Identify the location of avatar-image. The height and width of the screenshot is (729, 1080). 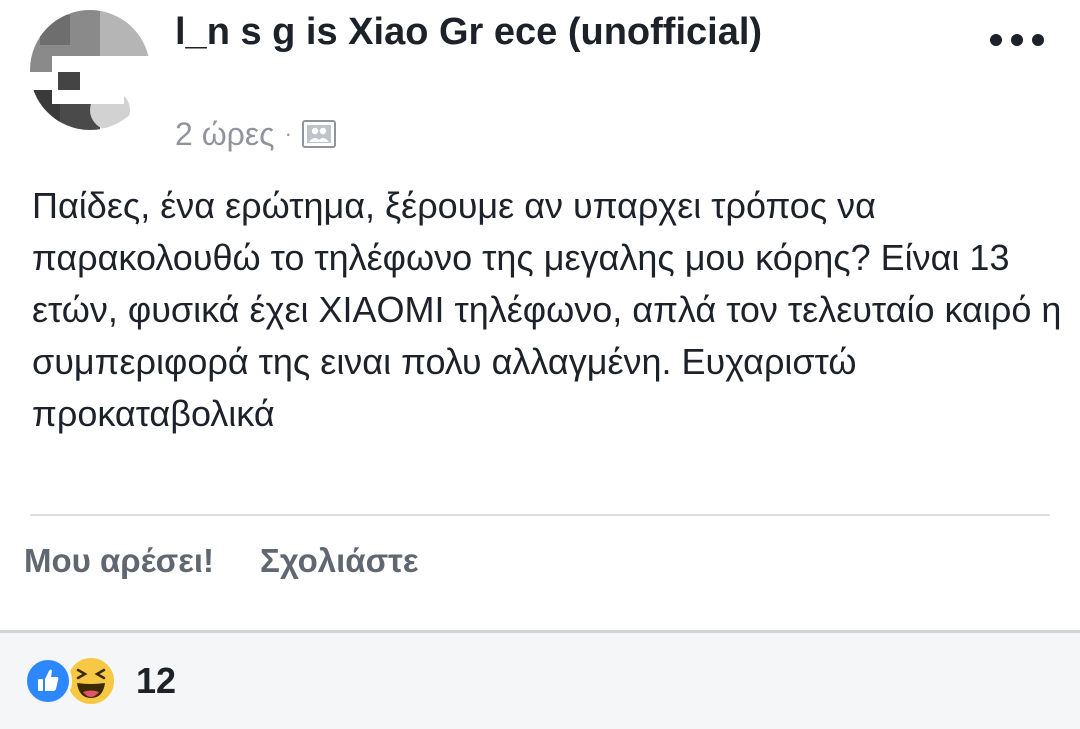
(90, 70).